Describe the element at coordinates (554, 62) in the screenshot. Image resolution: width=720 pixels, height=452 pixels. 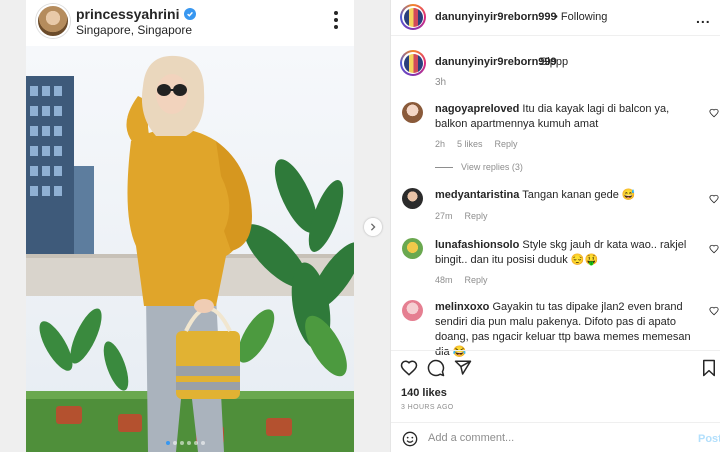
I see `caption-text: Sippp` at that location.